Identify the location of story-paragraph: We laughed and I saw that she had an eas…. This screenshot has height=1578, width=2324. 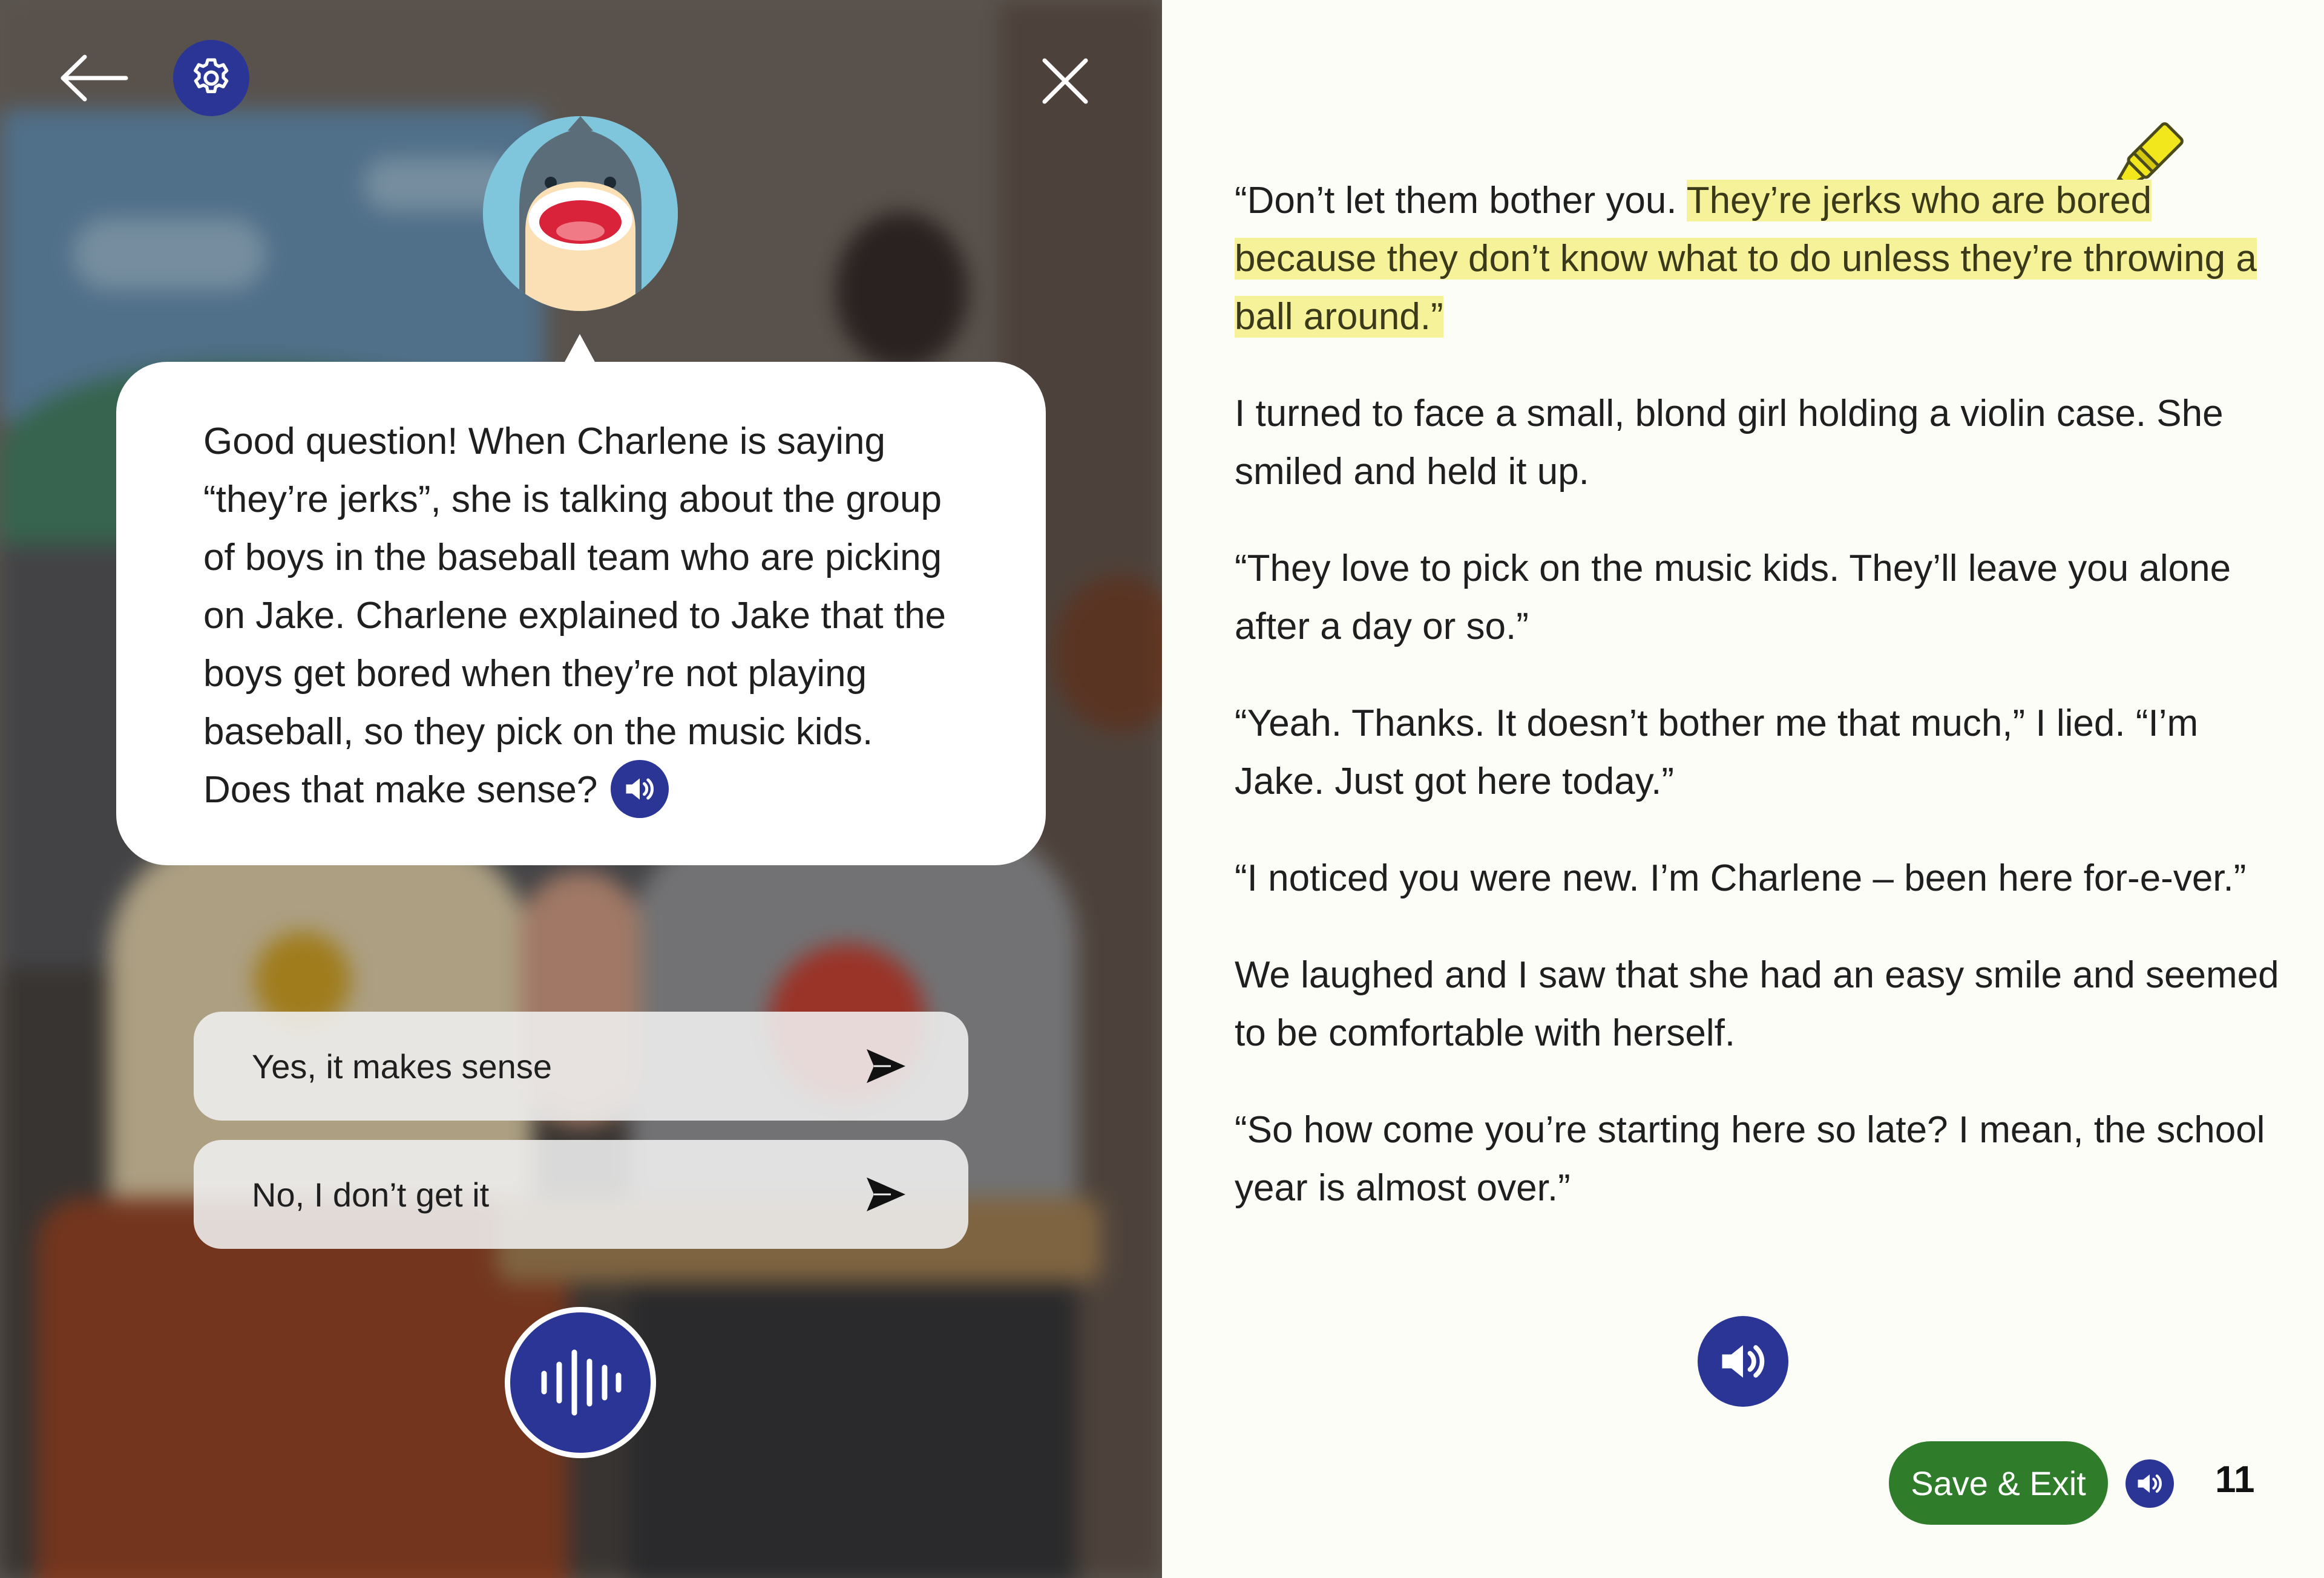
(1757, 1004).